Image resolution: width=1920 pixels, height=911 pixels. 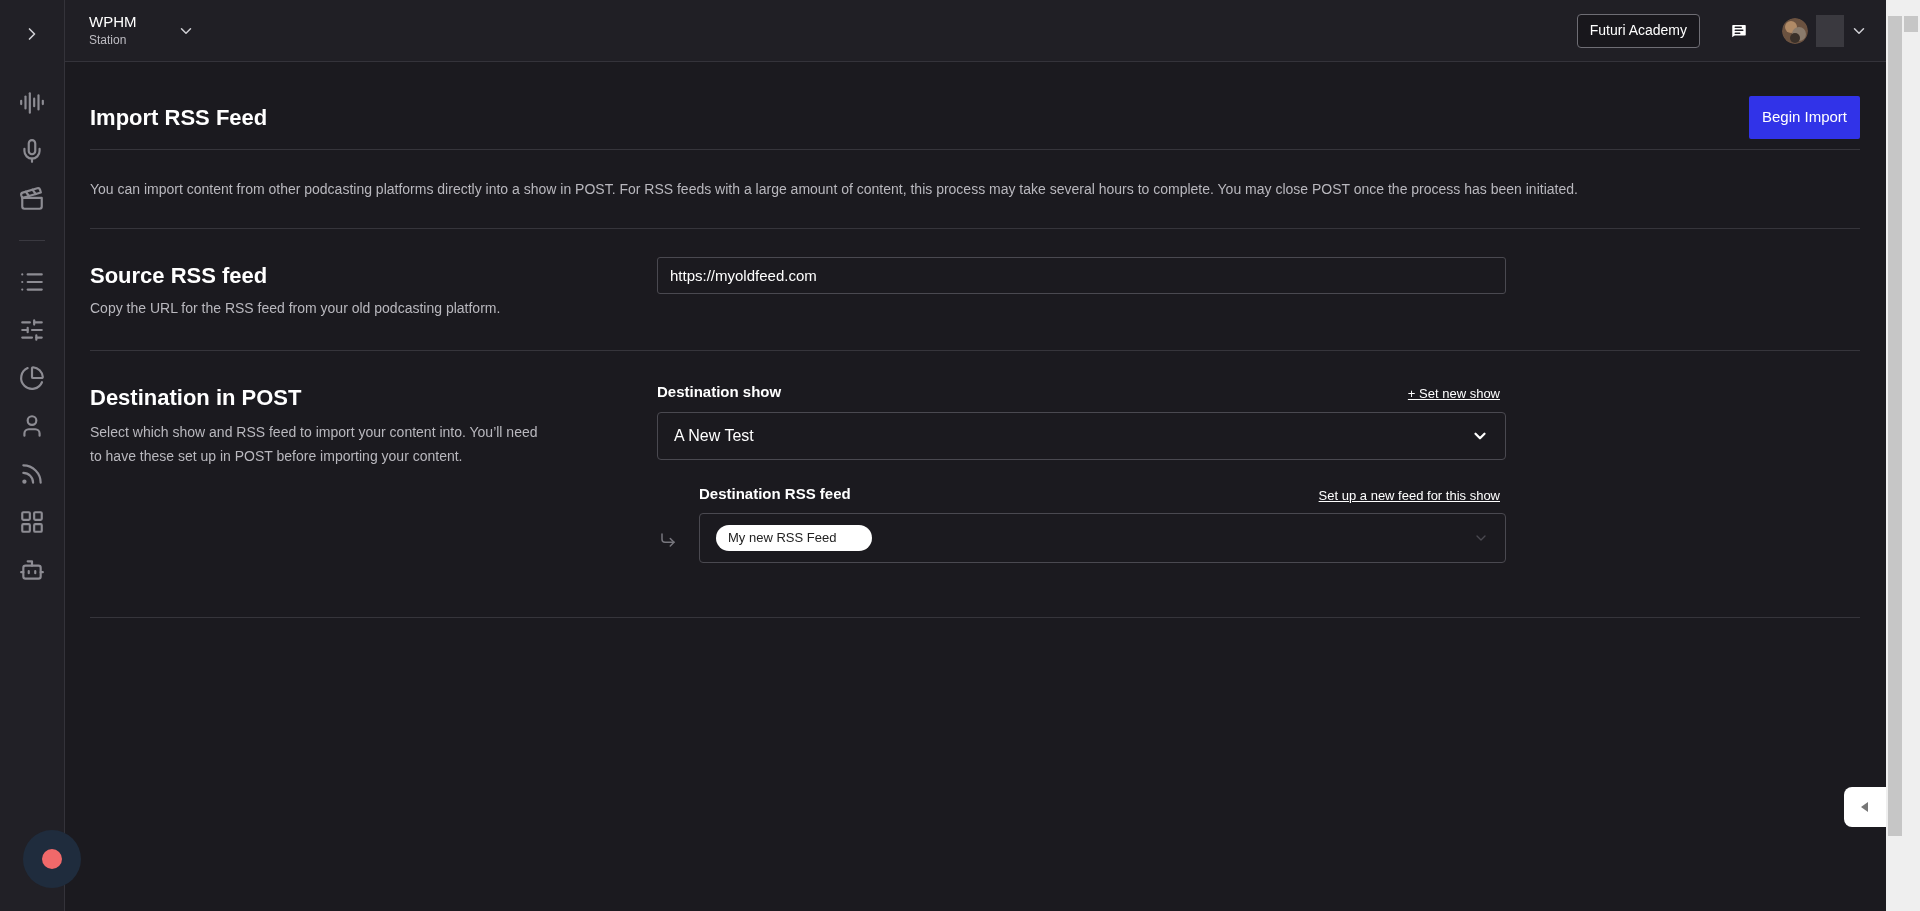 What do you see at coordinates (775, 493) in the screenshot?
I see `field-label: Destination RSS feed` at bounding box center [775, 493].